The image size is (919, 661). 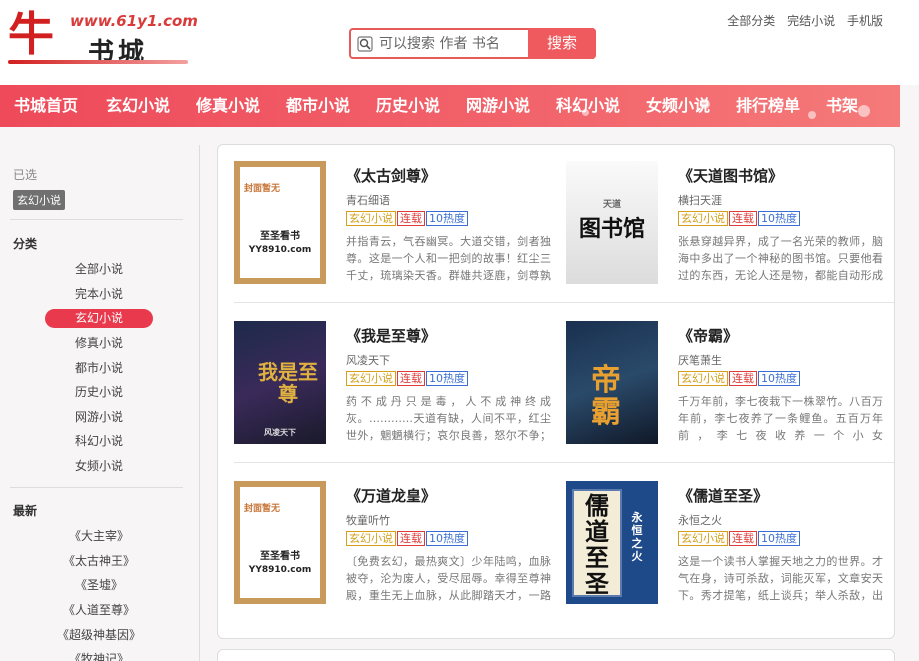 What do you see at coordinates (730, 175) in the screenshot?
I see `book-title: 《天道图书馆》` at bounding box center [730, 175].